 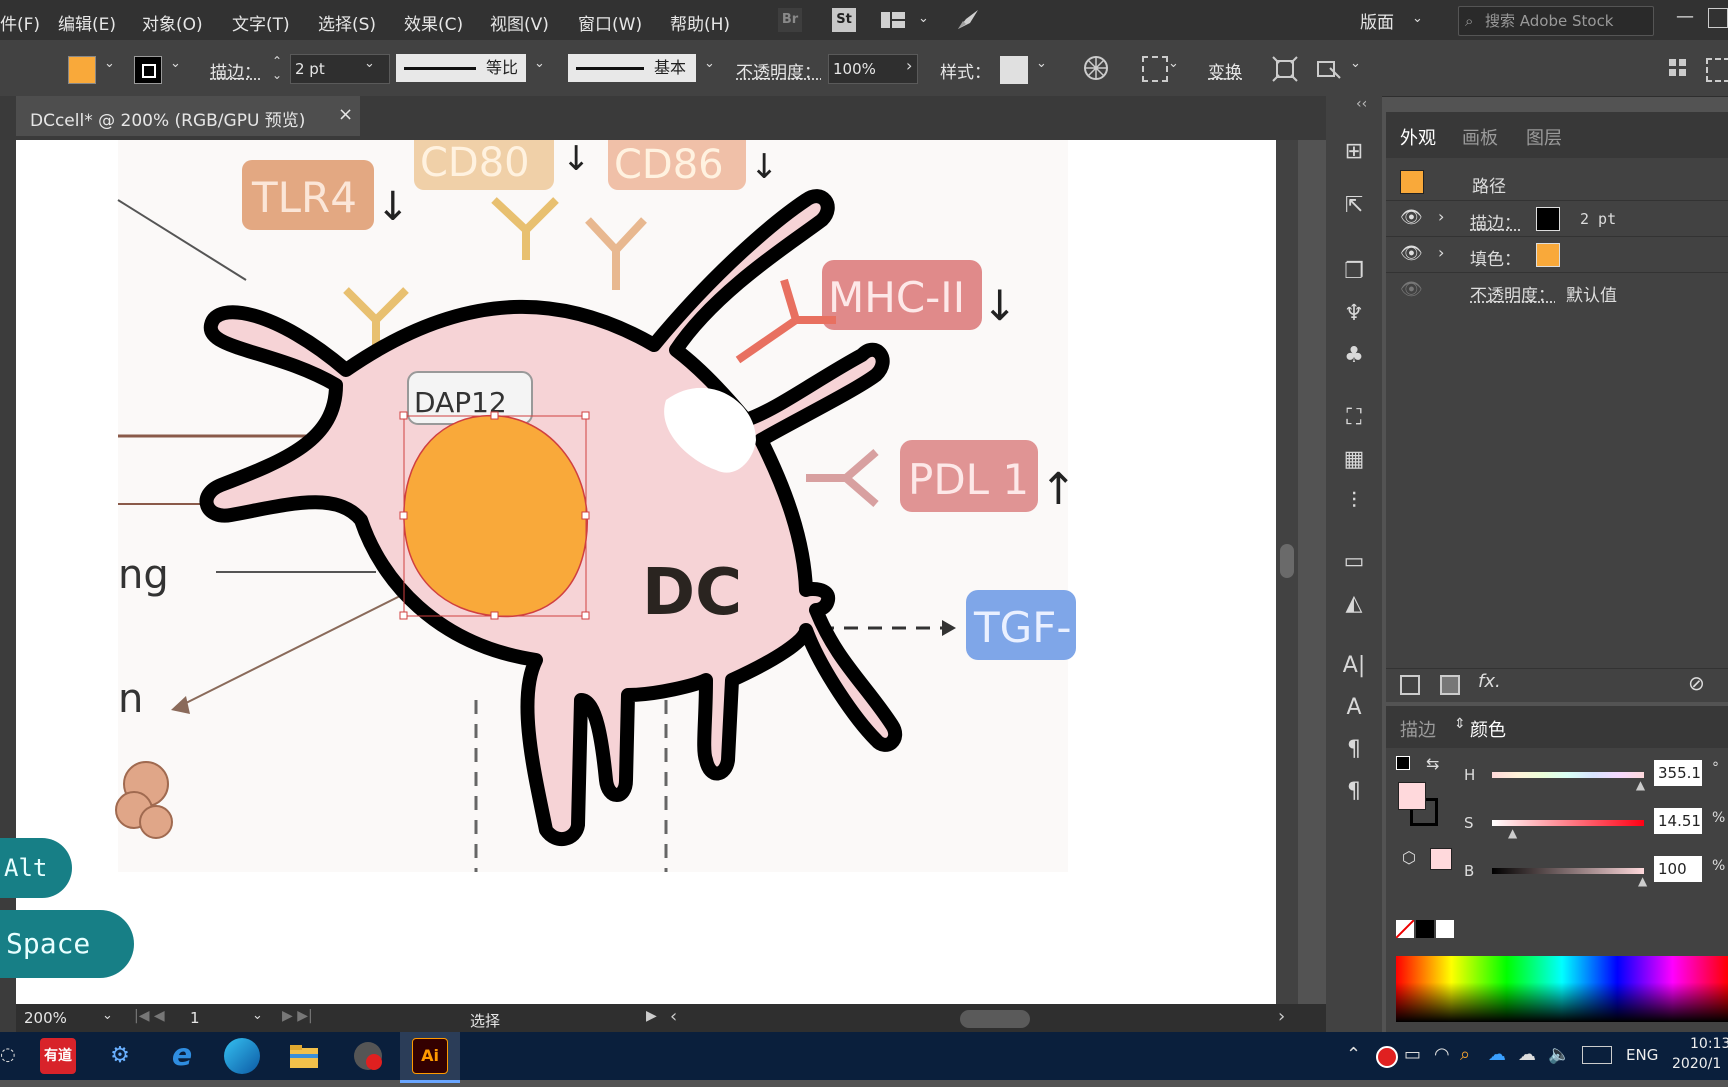 What do you see at coordinates (1354, 708) in the screenshot?
I see `character-styles-icon: 𝖠` at bounding box center [1354, 708].